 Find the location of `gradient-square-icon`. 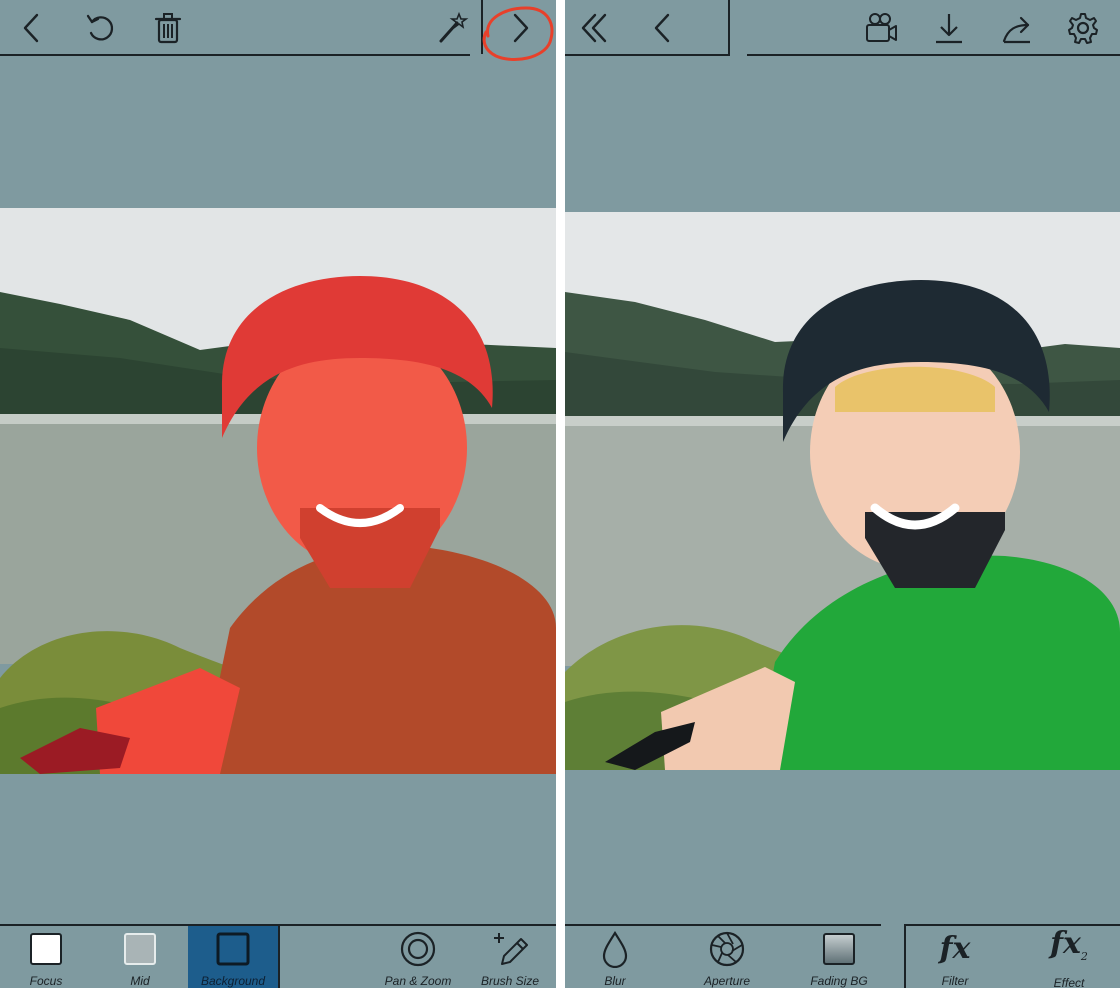

gradient-square-icon is located at coordinates (839, 949).